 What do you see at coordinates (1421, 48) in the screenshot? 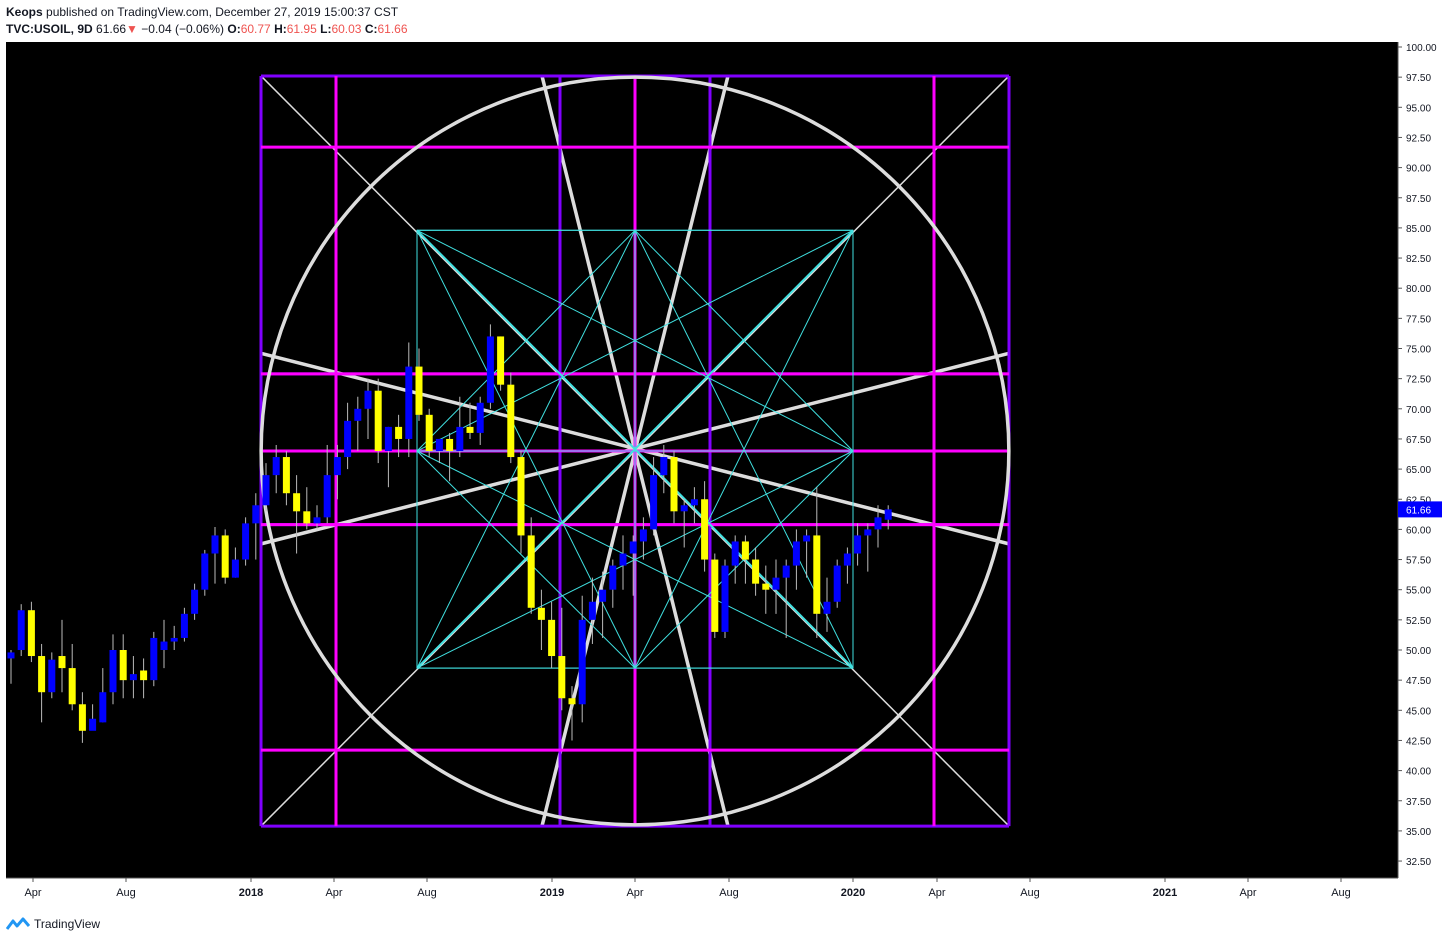
I see `price-tick-label: 100.00` at bounding box center [1421, 48].